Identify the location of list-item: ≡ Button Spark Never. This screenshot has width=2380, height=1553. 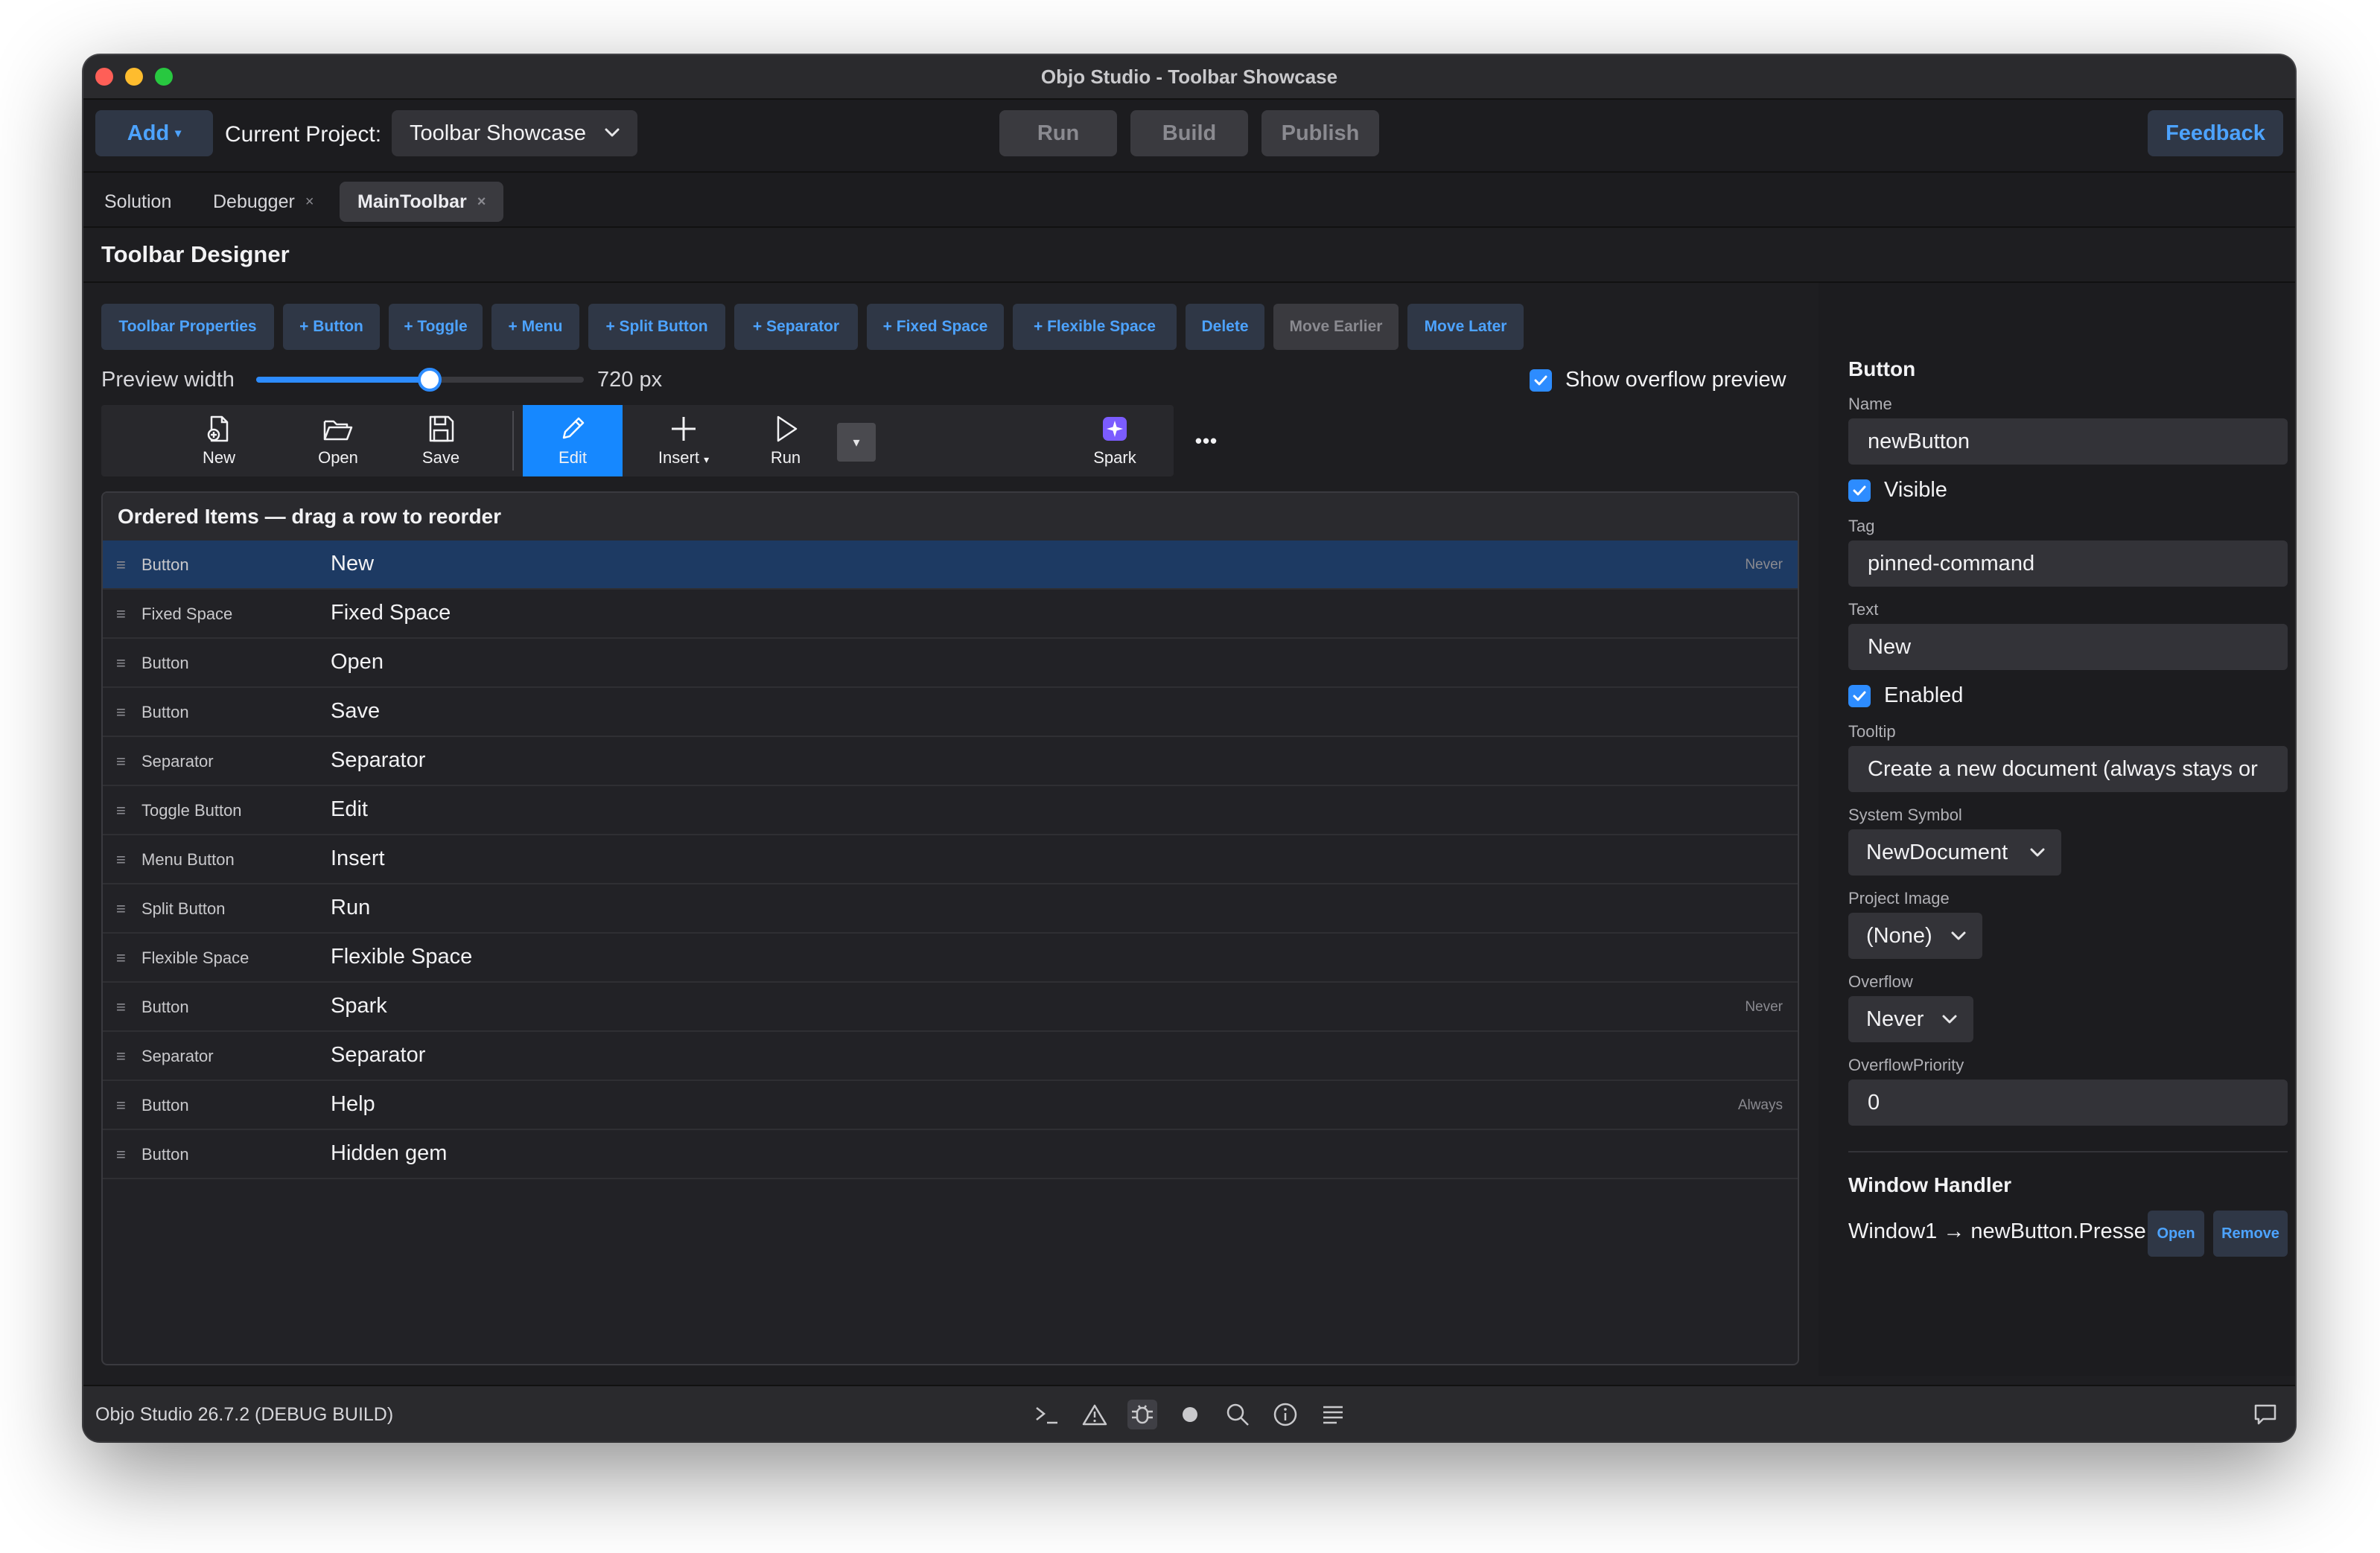
(950, 1008).